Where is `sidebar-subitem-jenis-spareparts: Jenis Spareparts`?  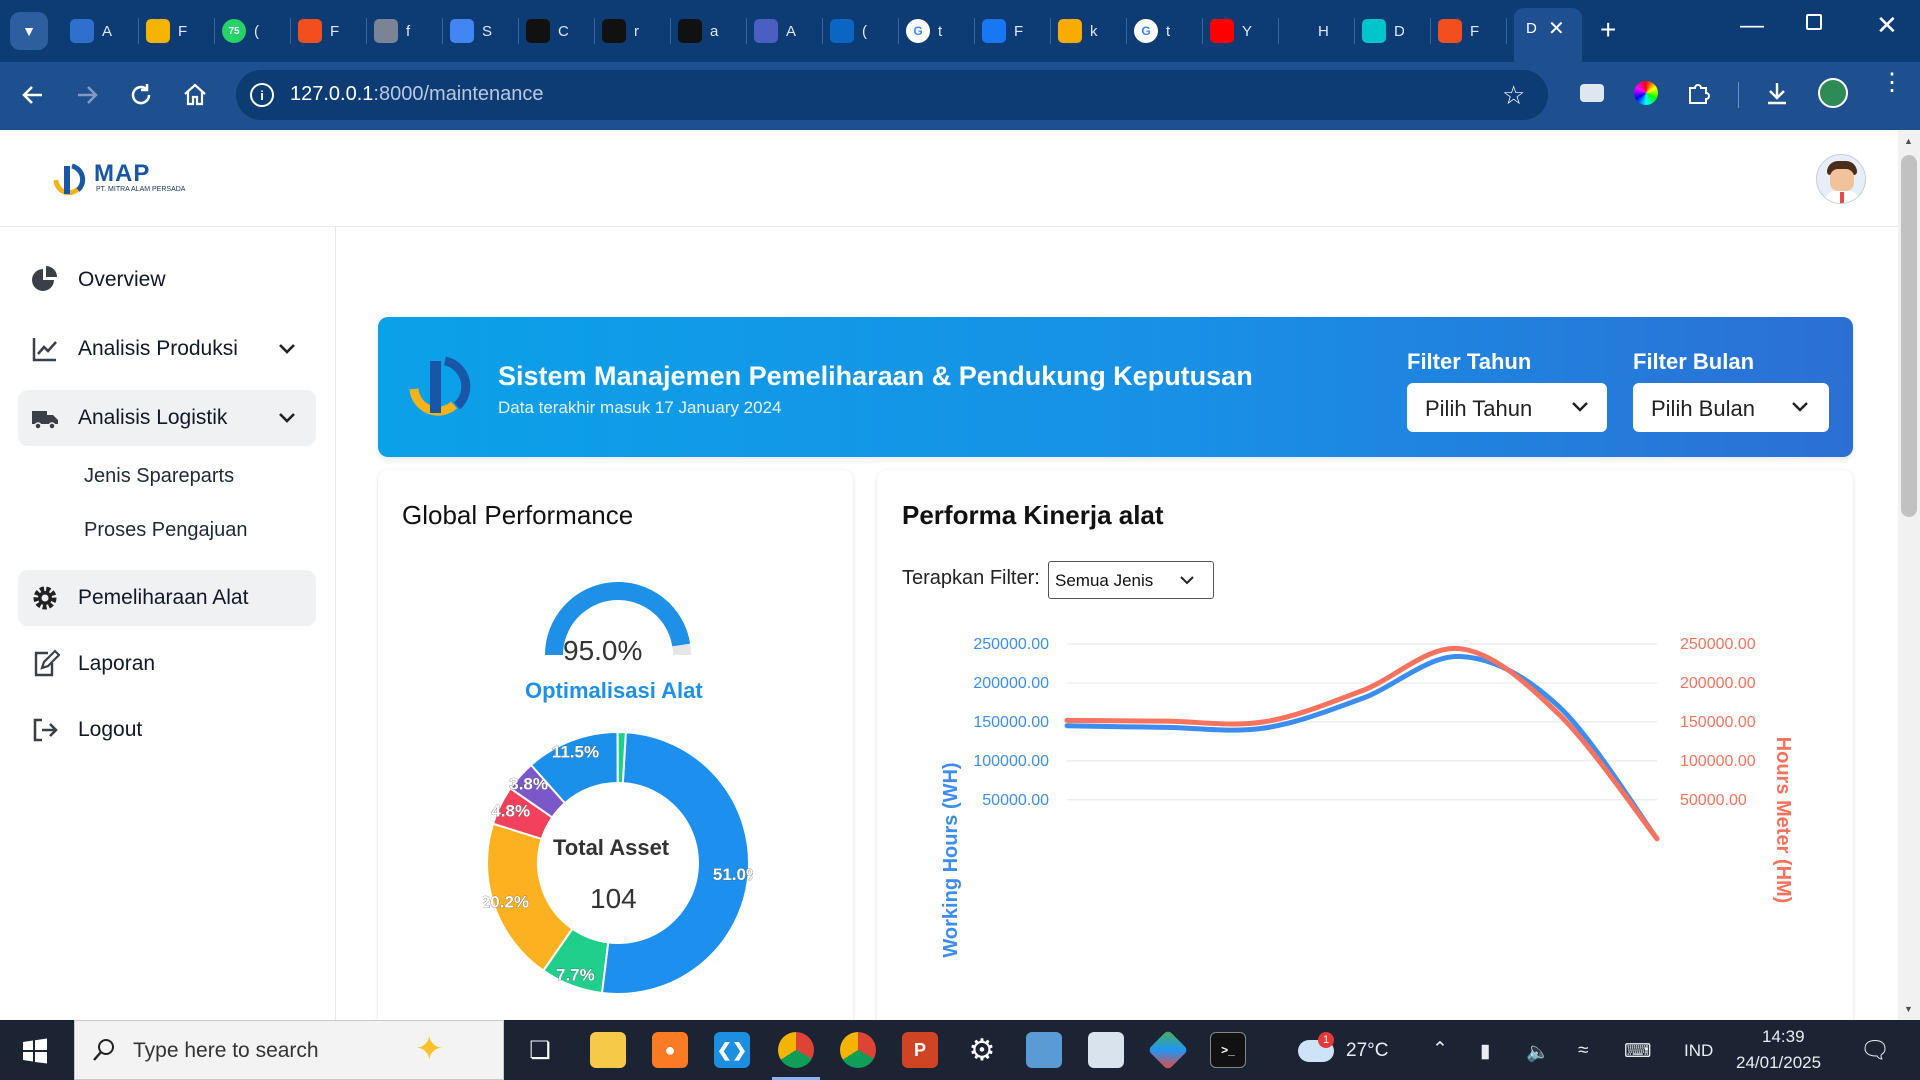 sidebar-subitem-jenis-spareparts: Jenis Spareparts is located at coordinates (159, 476).